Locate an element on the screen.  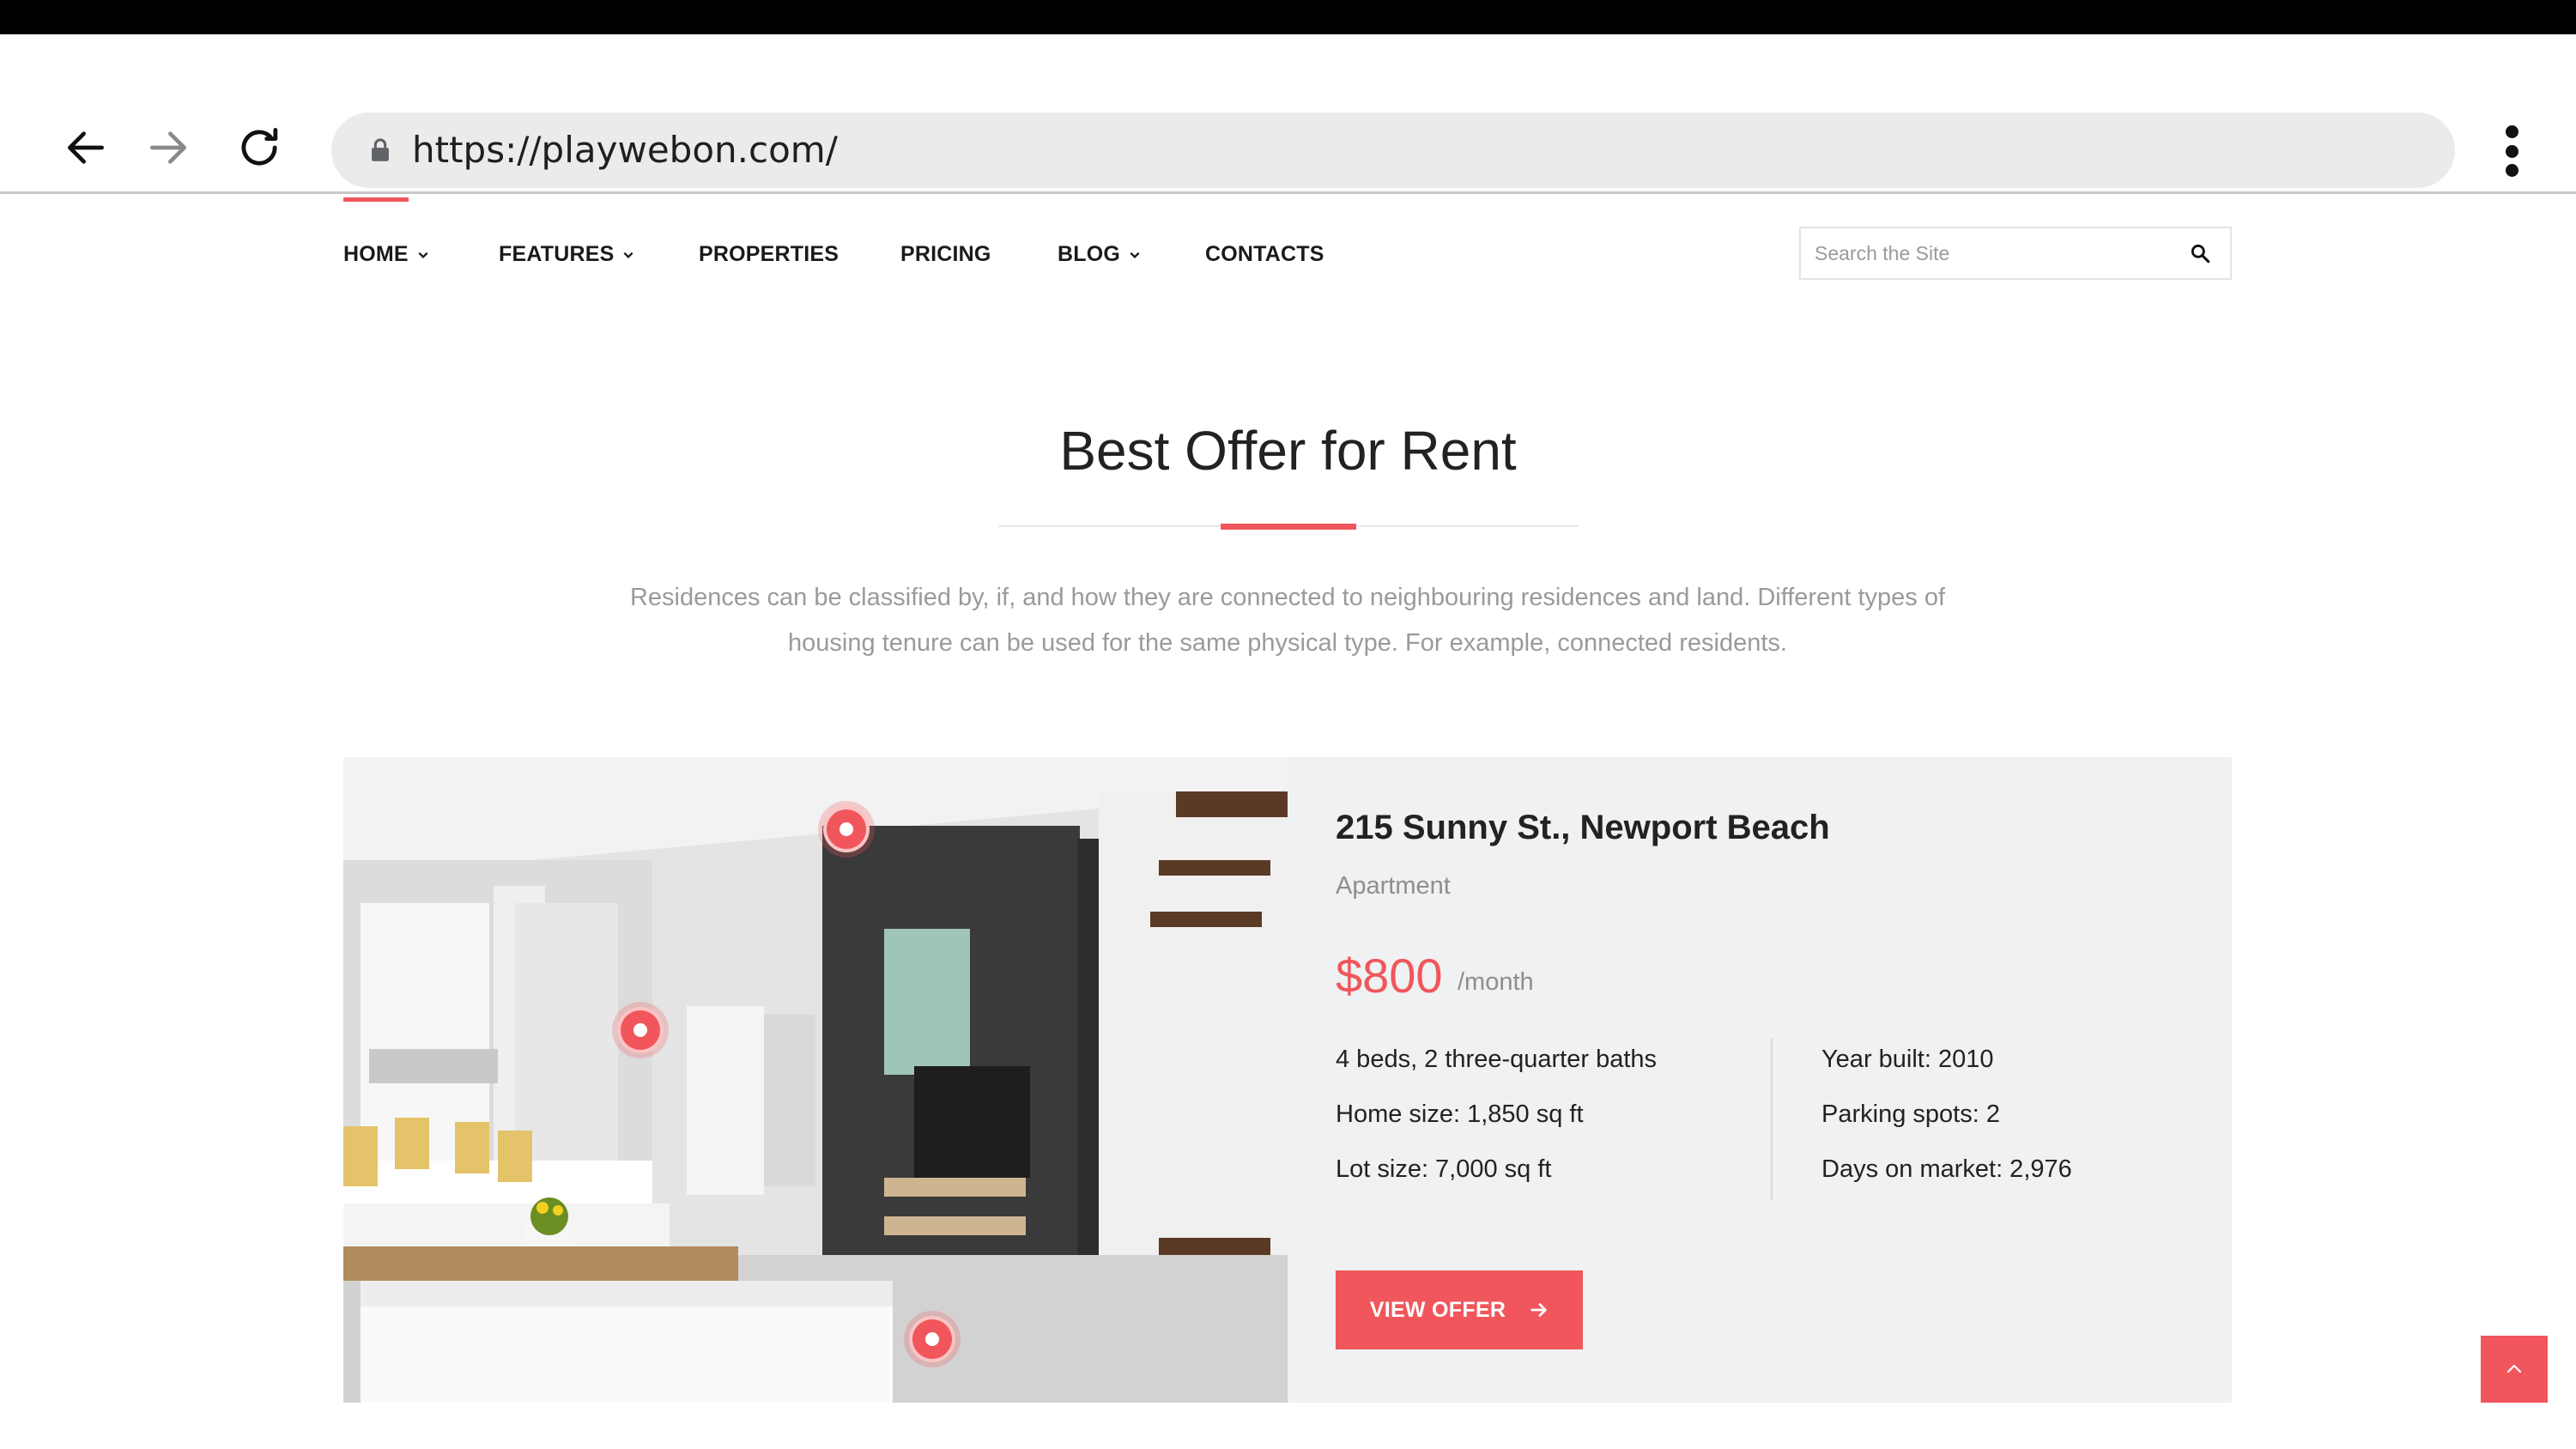
site-search is located at coordinates (2015, 254).